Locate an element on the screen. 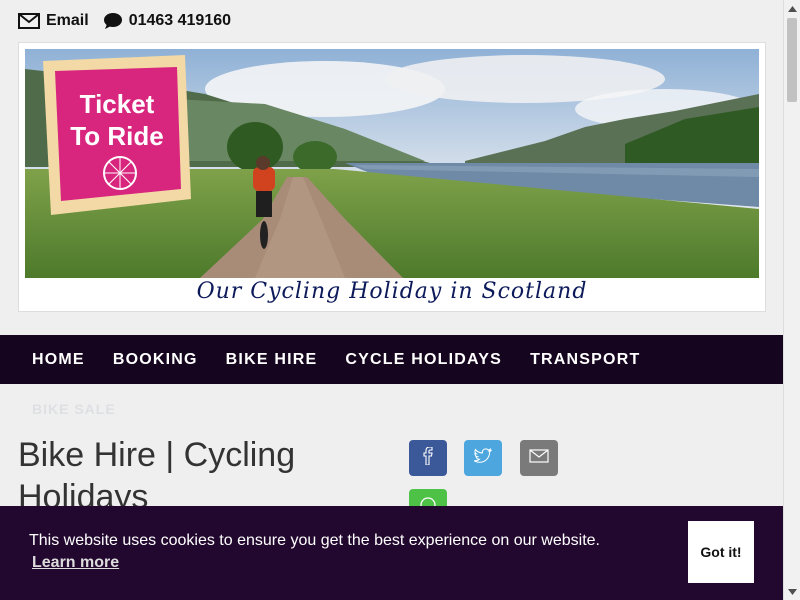 The width and height of the screenshot is (800, 600). cookie-accept-button: Got it! is located at coordinates (721, 552).